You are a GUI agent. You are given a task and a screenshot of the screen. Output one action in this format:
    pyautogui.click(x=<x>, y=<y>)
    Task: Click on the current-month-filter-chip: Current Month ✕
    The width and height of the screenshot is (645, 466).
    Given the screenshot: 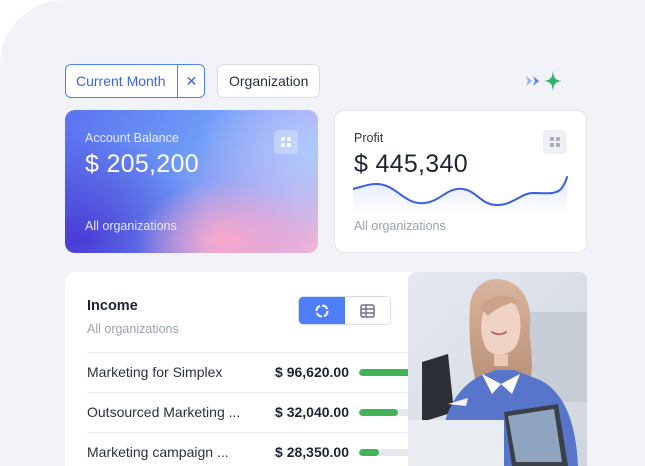 What is the action you would take?
    pyautogui.click(x=135, y=81)
    